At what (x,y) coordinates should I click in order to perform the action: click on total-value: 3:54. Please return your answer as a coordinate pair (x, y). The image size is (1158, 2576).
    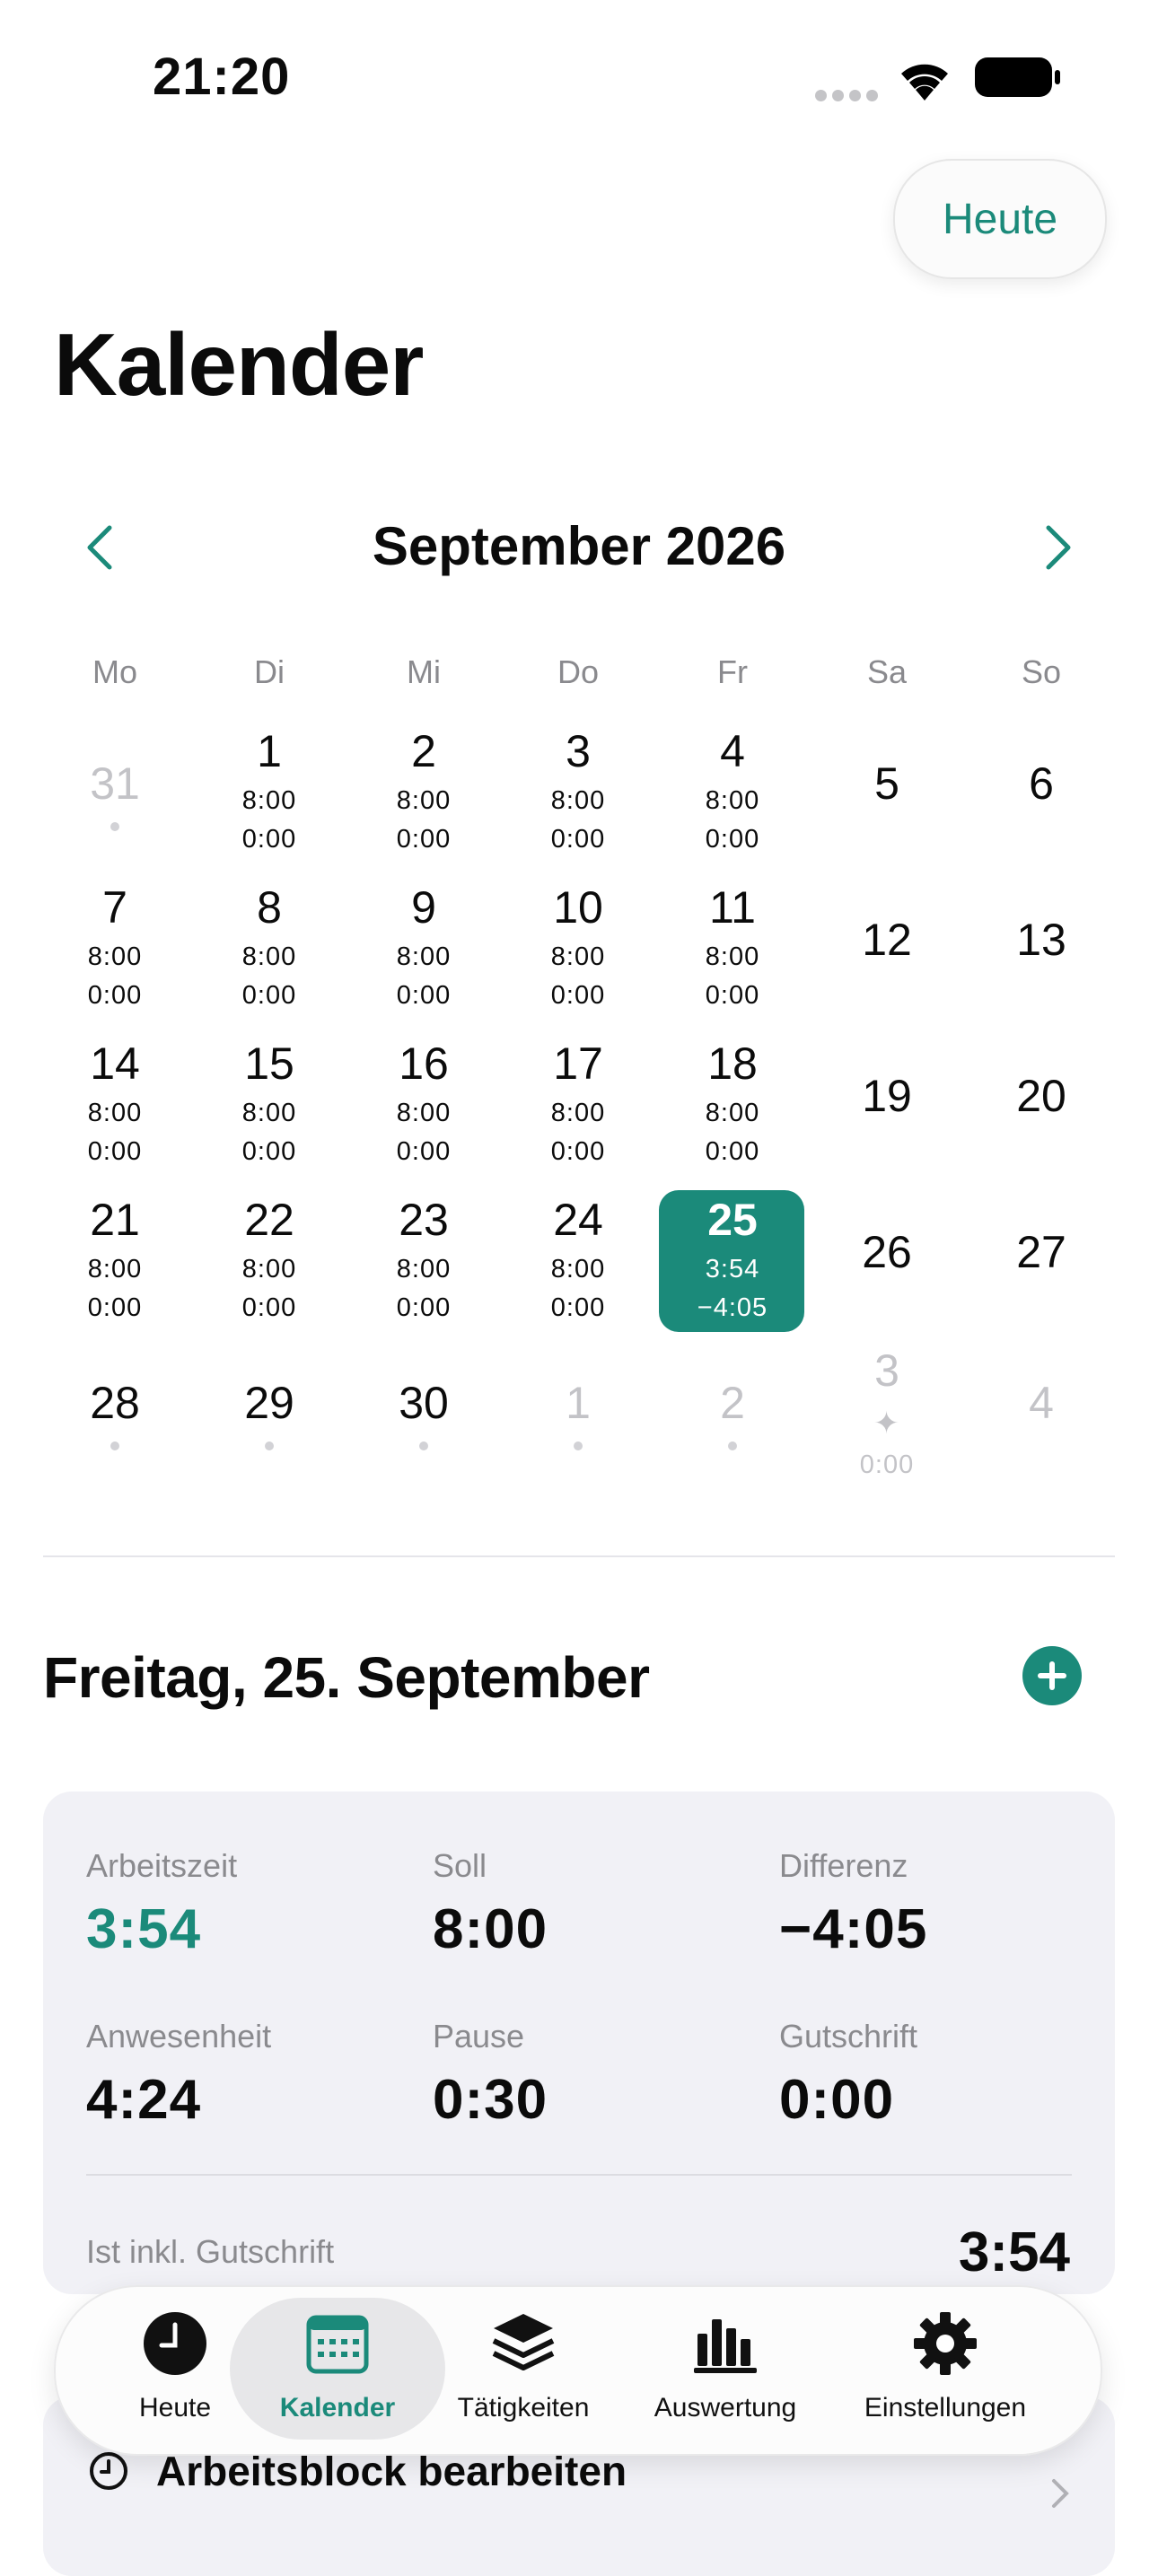
    Looking at the image, I should click on (1014, 2252).